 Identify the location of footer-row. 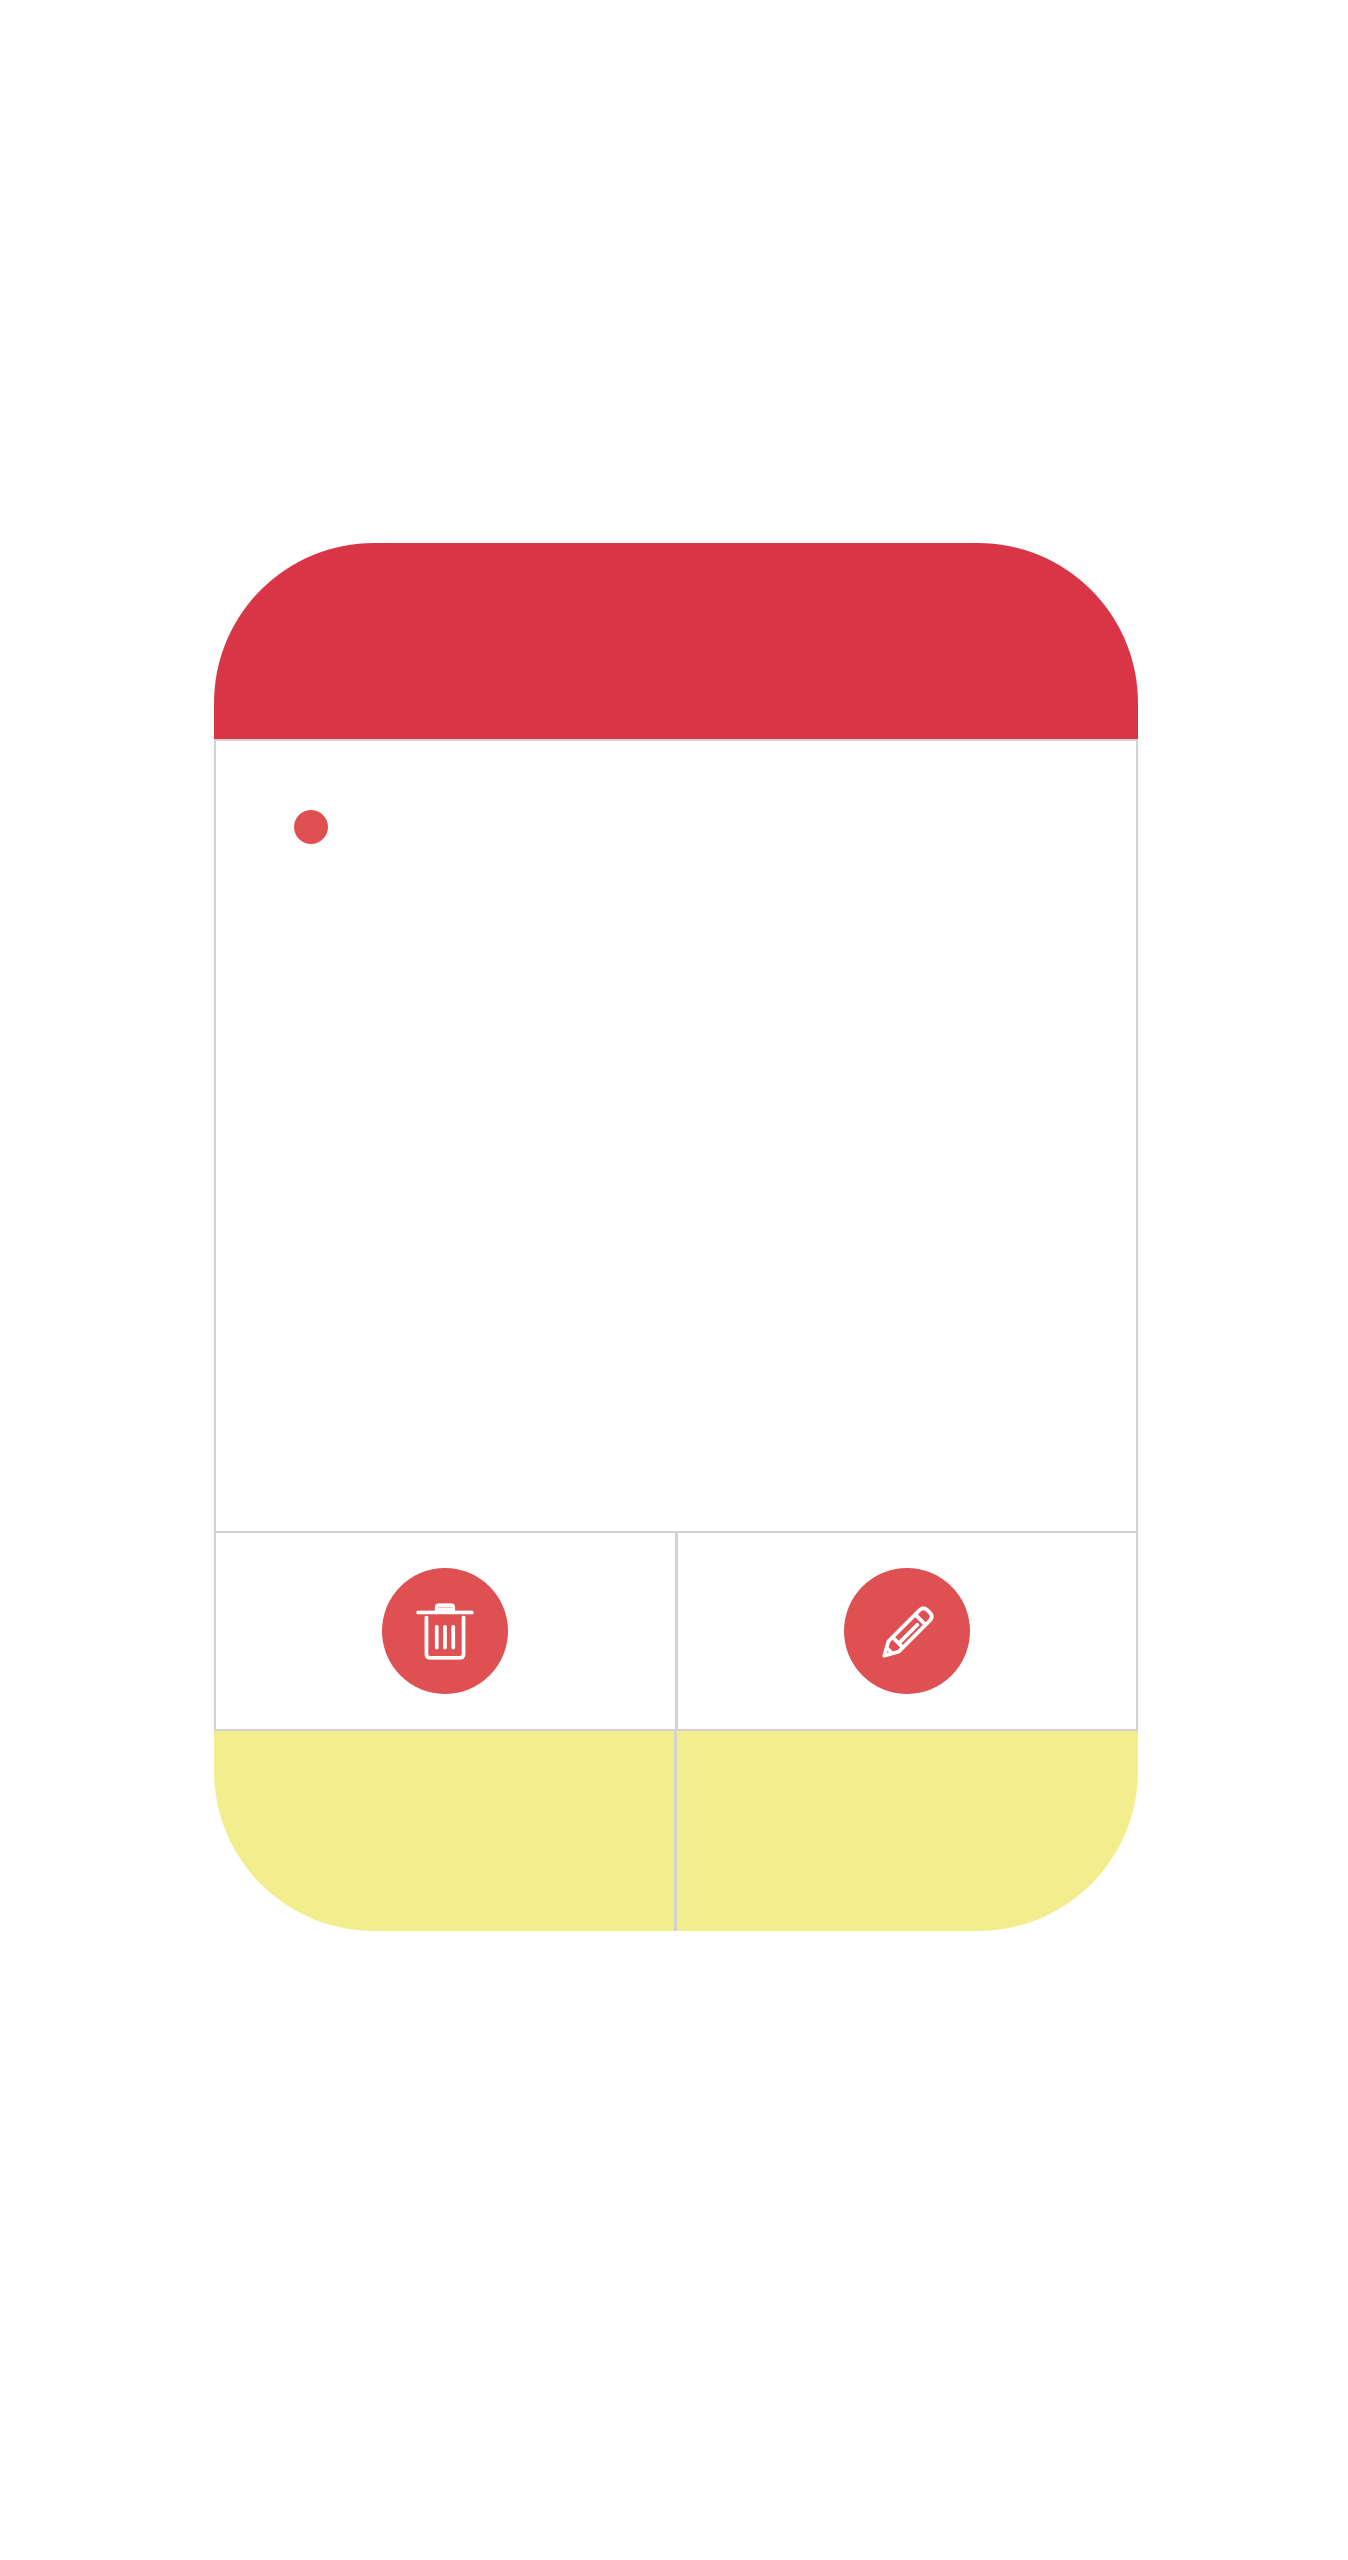
(676, 1831).